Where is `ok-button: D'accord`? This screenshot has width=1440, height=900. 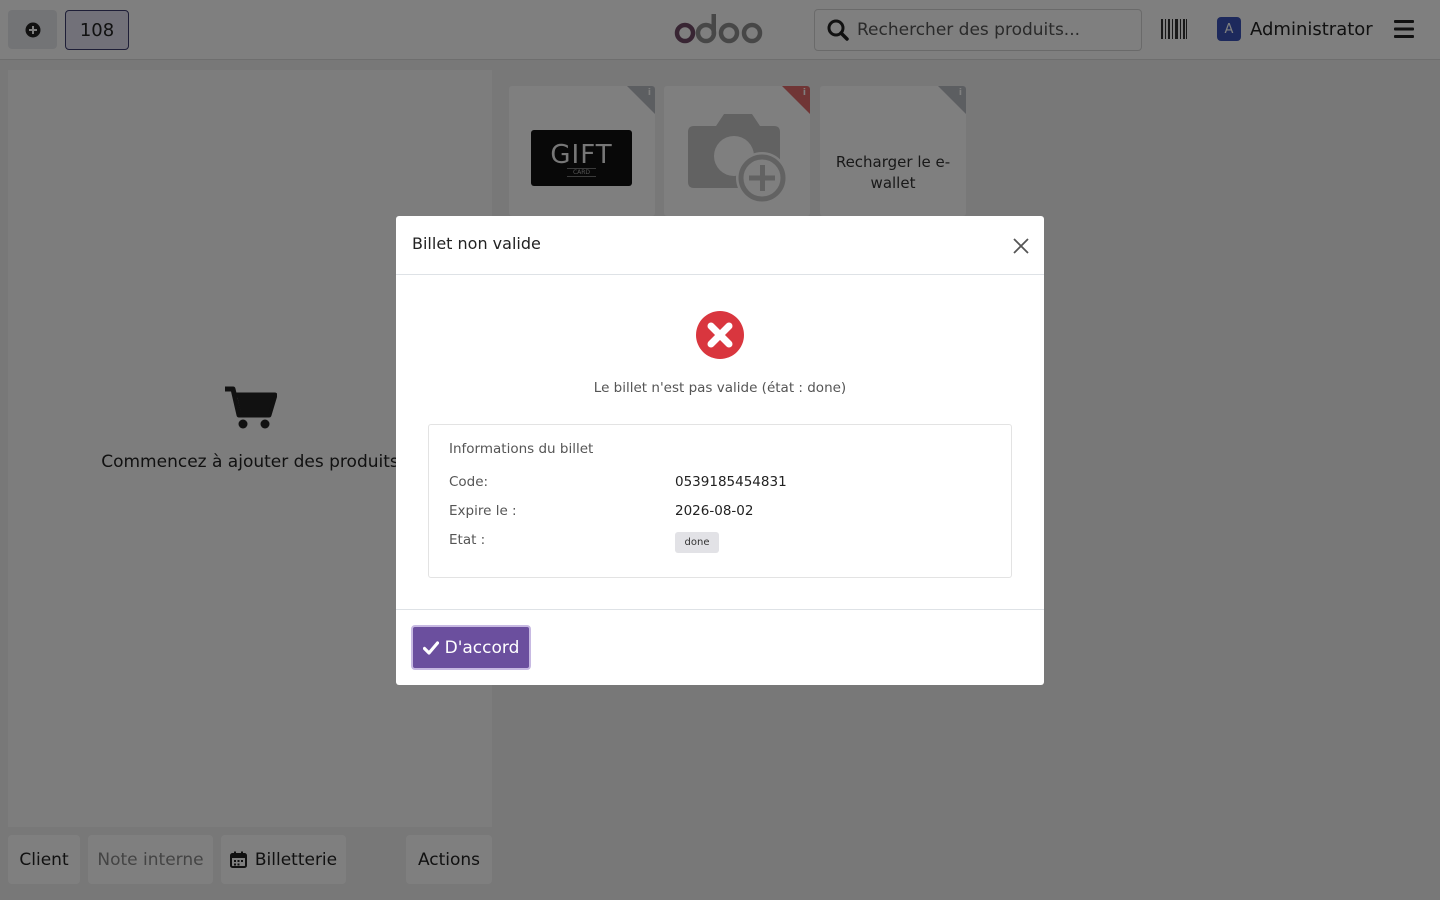
ok-button: D'accord is located at coordinates (471, 647).